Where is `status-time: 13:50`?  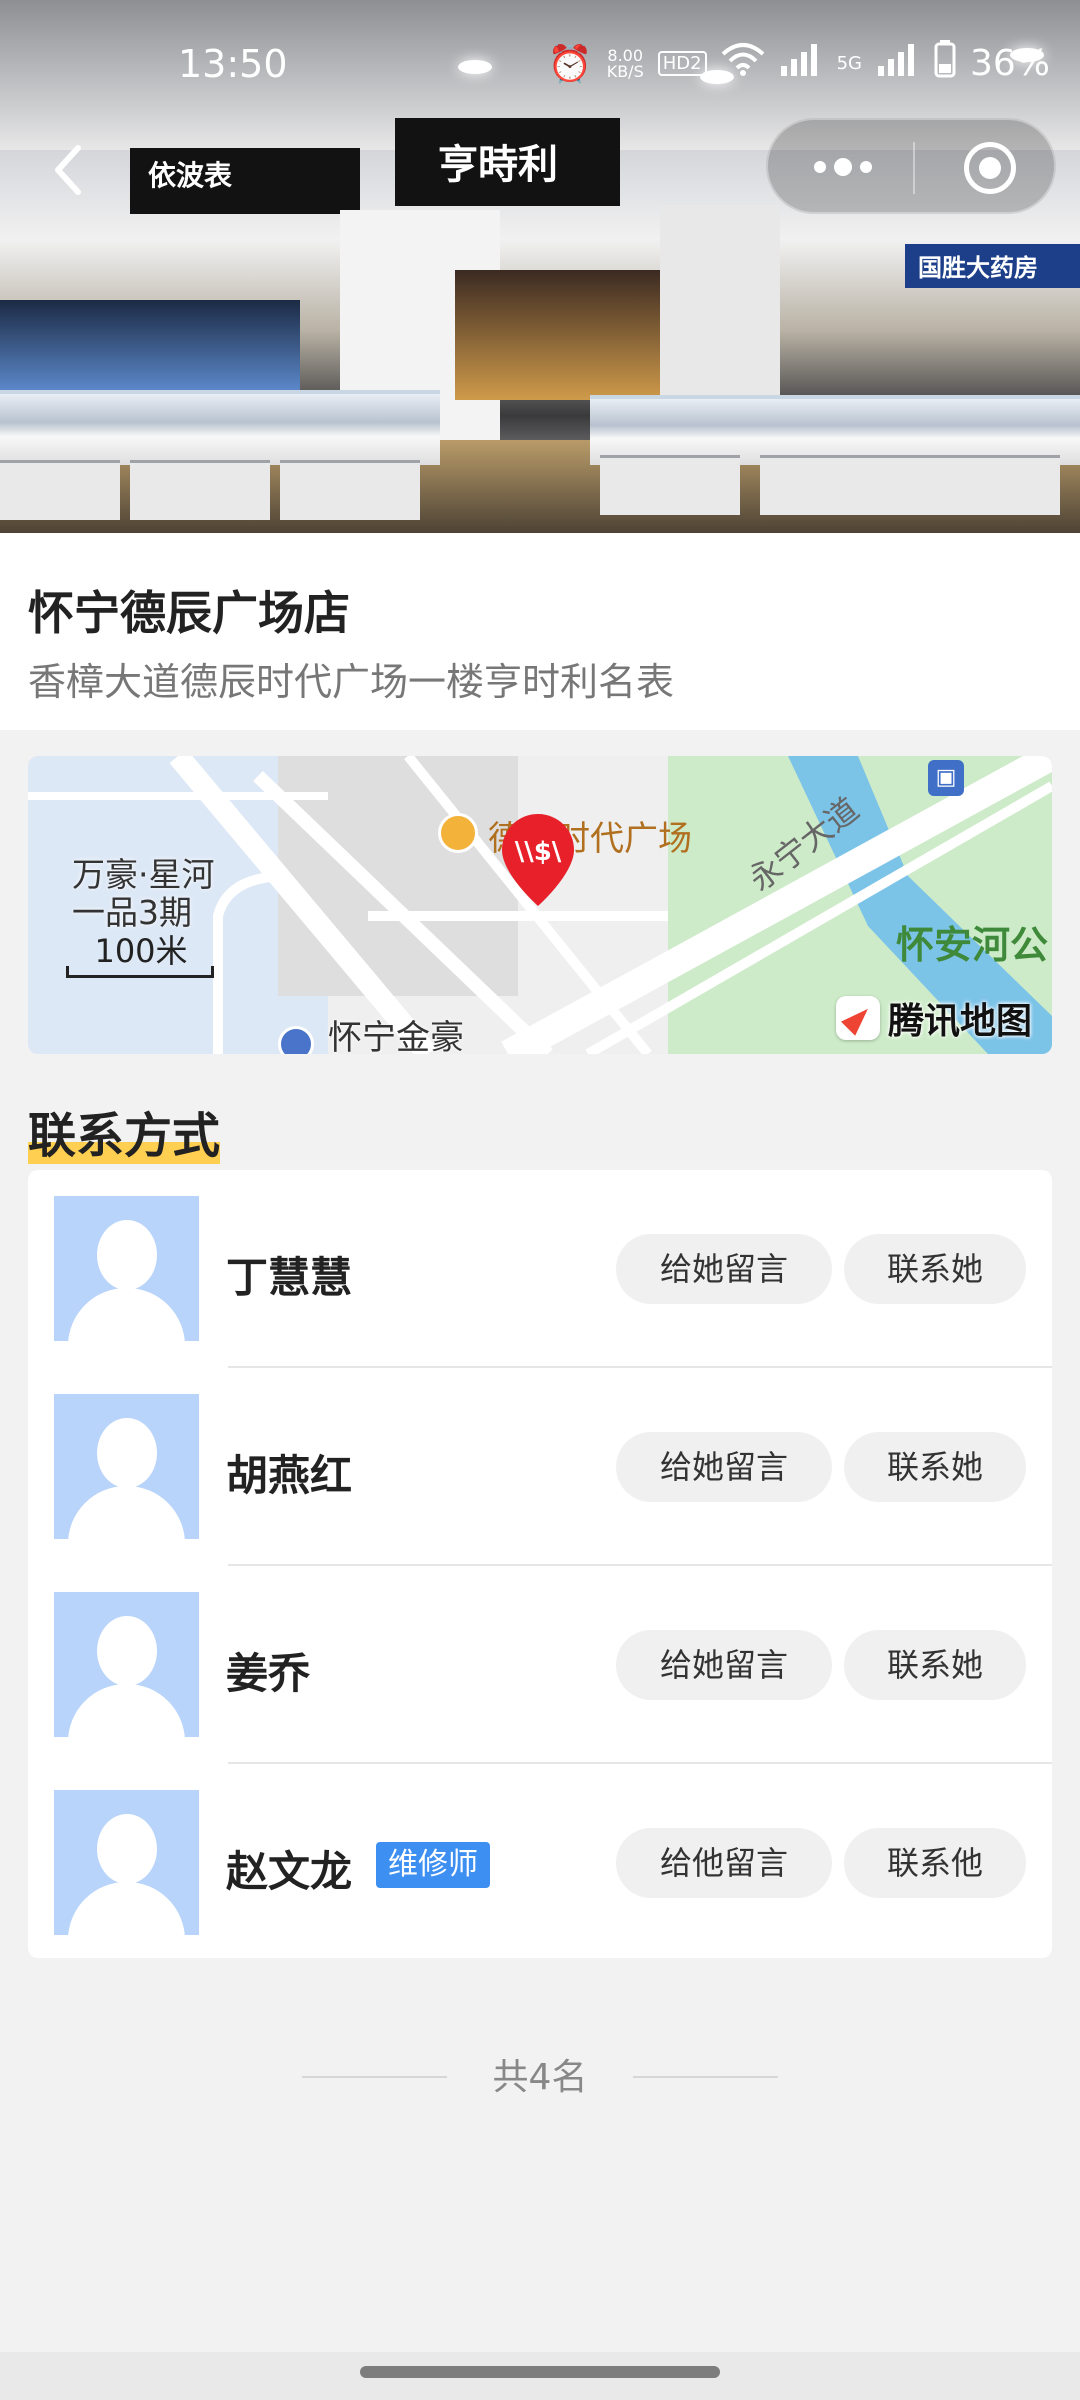
status-time: 13:50 is located at coordinates (233, 64).